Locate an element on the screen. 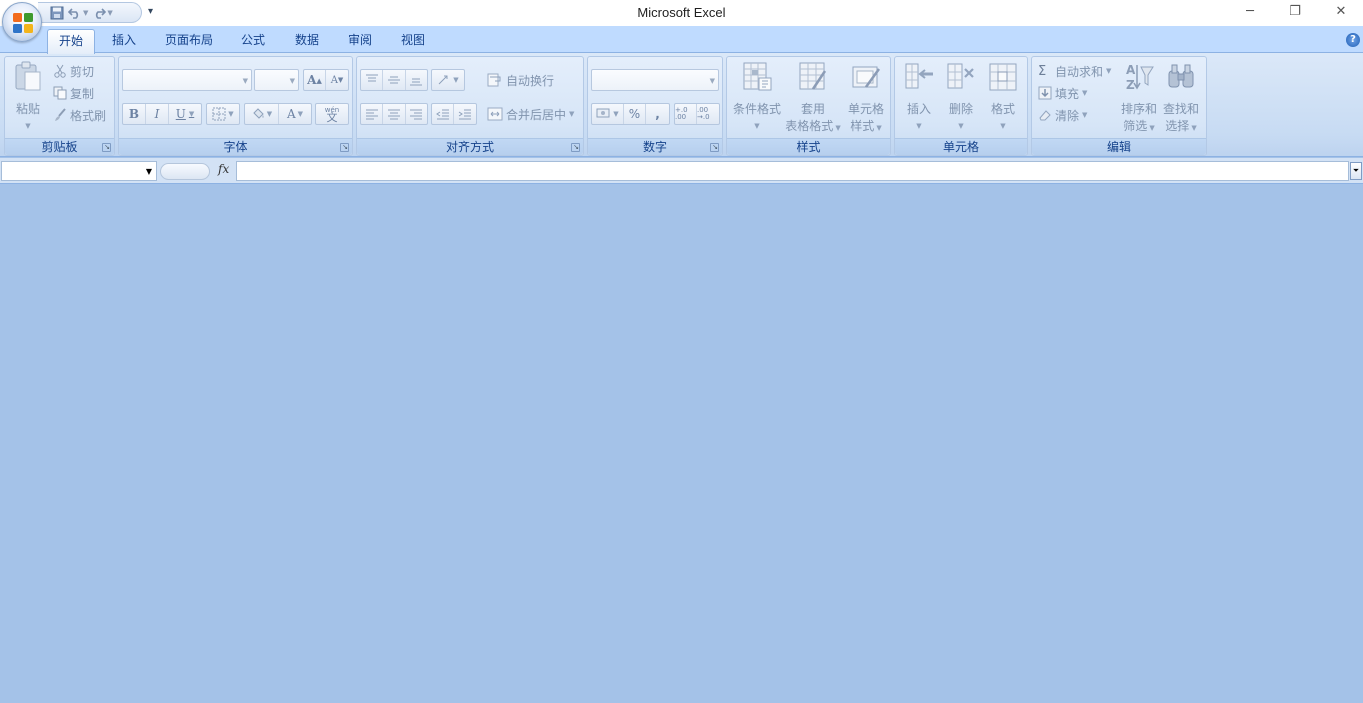  font-color-button: A ▼ is located at coordinates (295, 114).